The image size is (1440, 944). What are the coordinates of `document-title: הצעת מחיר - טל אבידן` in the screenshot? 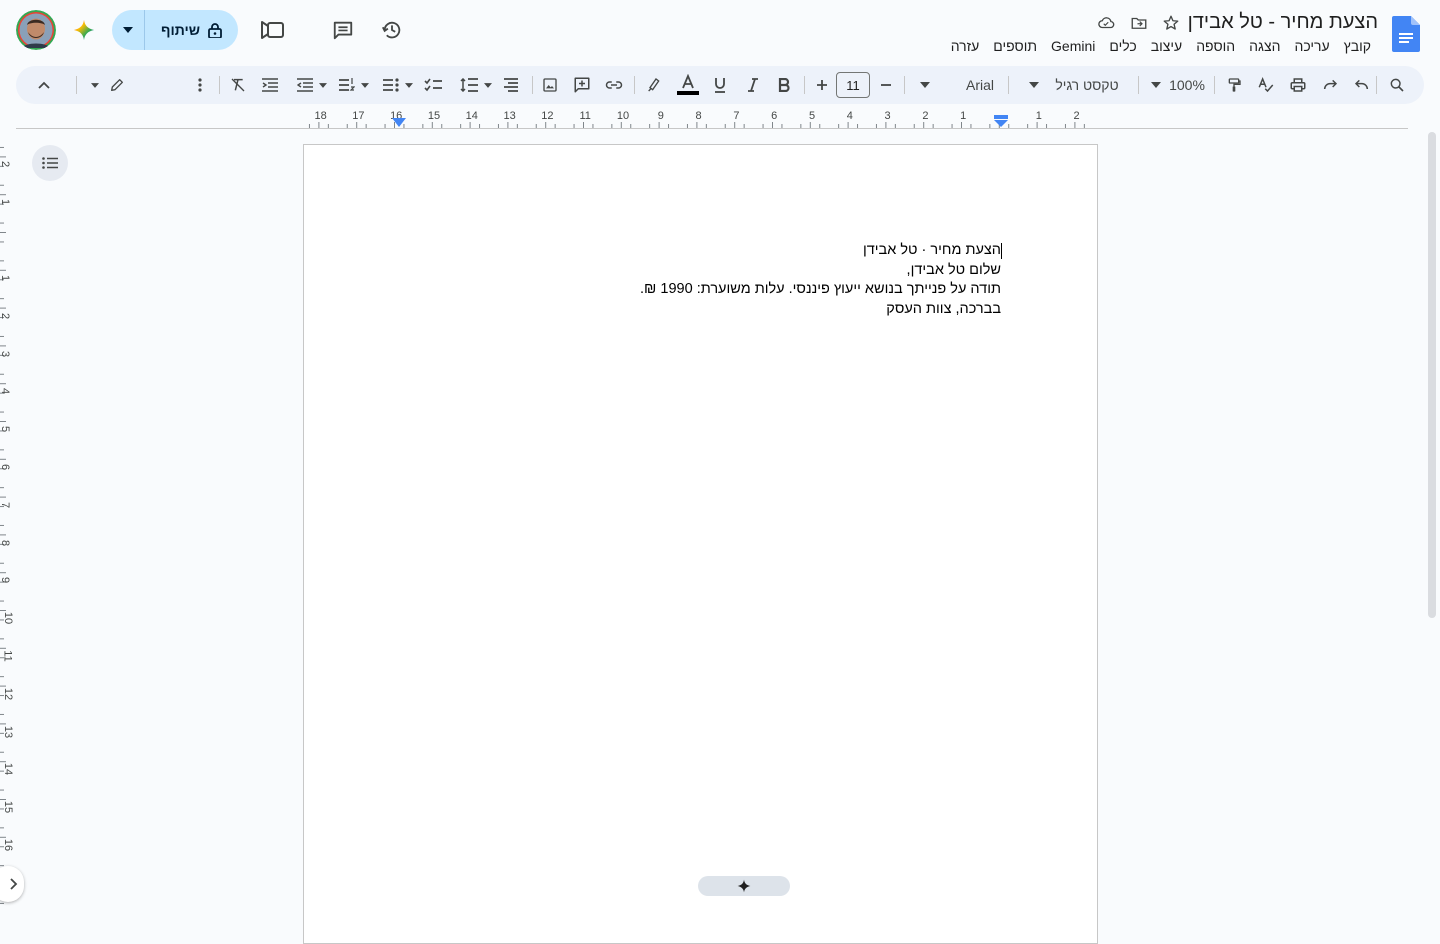 It's located at (1283, 22).